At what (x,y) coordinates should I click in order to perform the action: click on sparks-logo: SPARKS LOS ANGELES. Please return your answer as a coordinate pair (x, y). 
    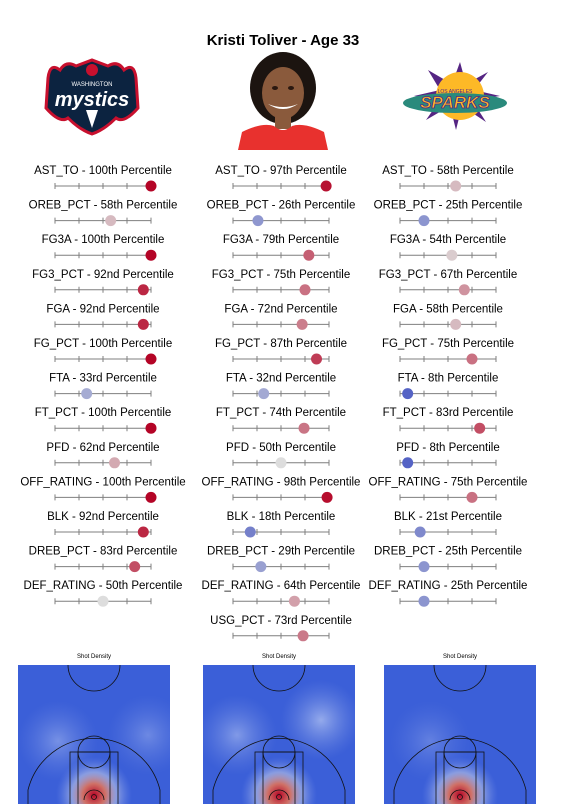
    Looking at the image, I should click on (455, 96).